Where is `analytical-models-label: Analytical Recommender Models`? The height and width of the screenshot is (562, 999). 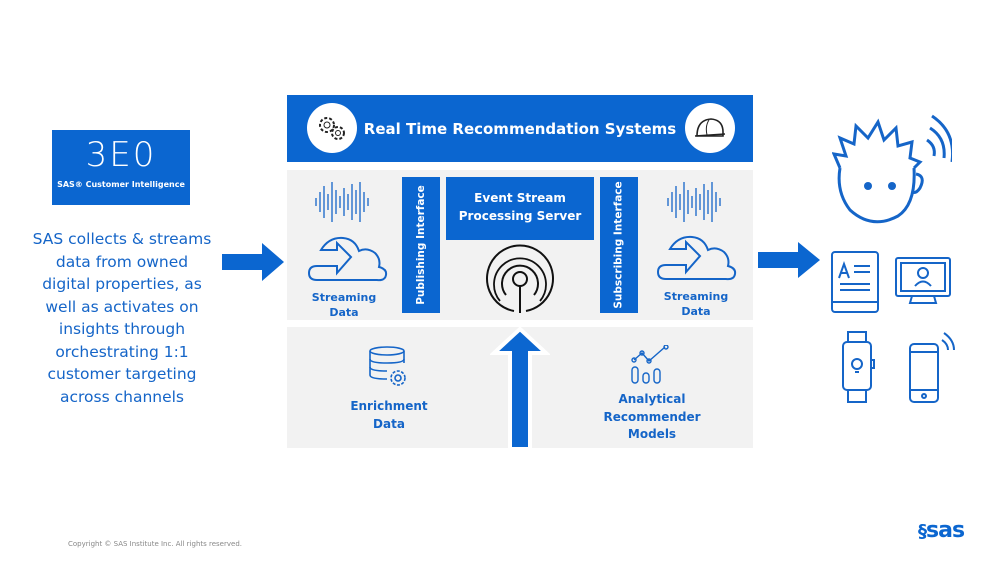
analytical-models-label: Analytical Recommender Models is located at coordinates (652, 416).